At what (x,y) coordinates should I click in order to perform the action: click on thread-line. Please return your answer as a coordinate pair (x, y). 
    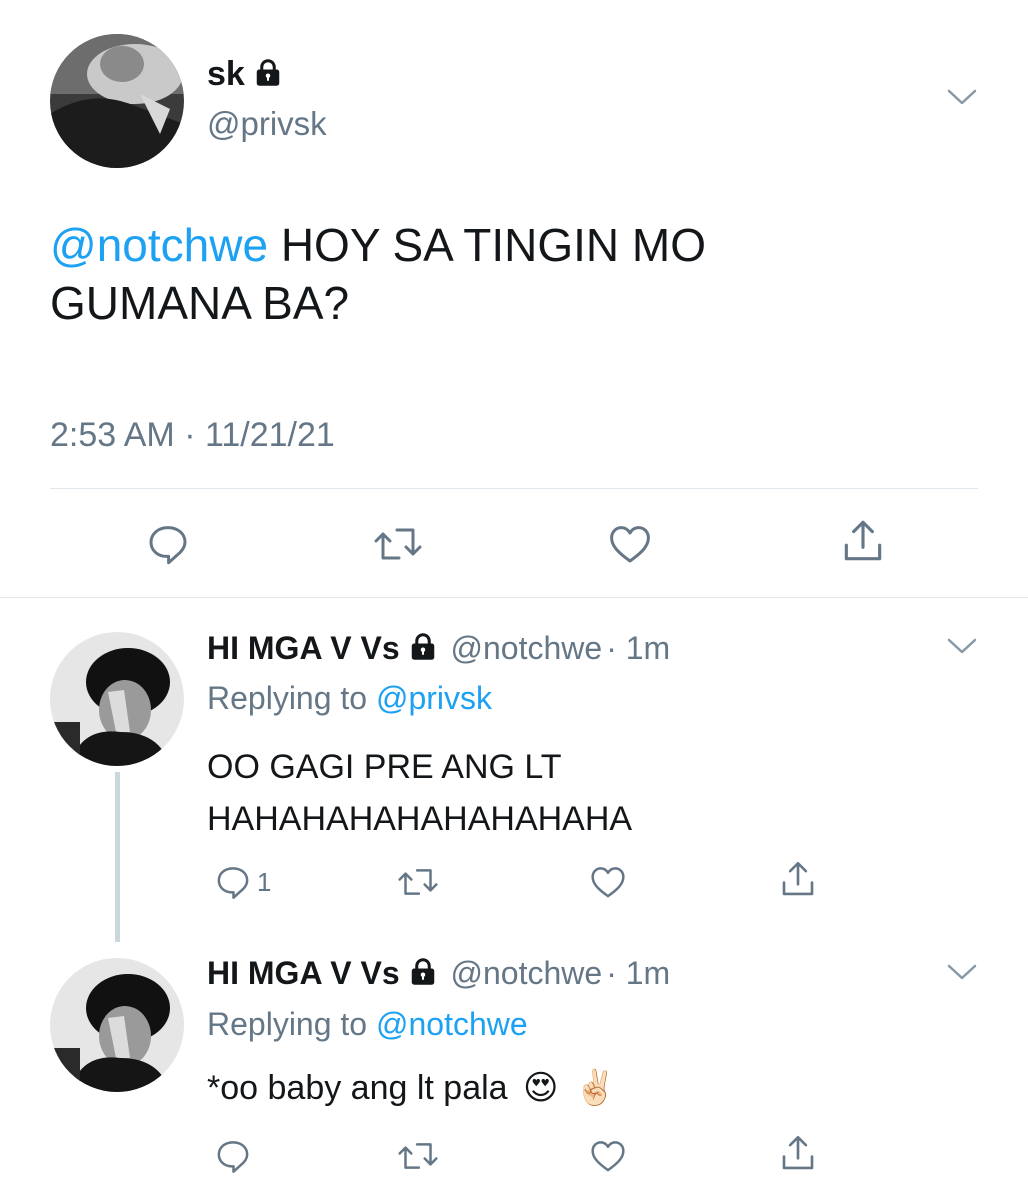
    Looking at the image, I should click on (117, 857).